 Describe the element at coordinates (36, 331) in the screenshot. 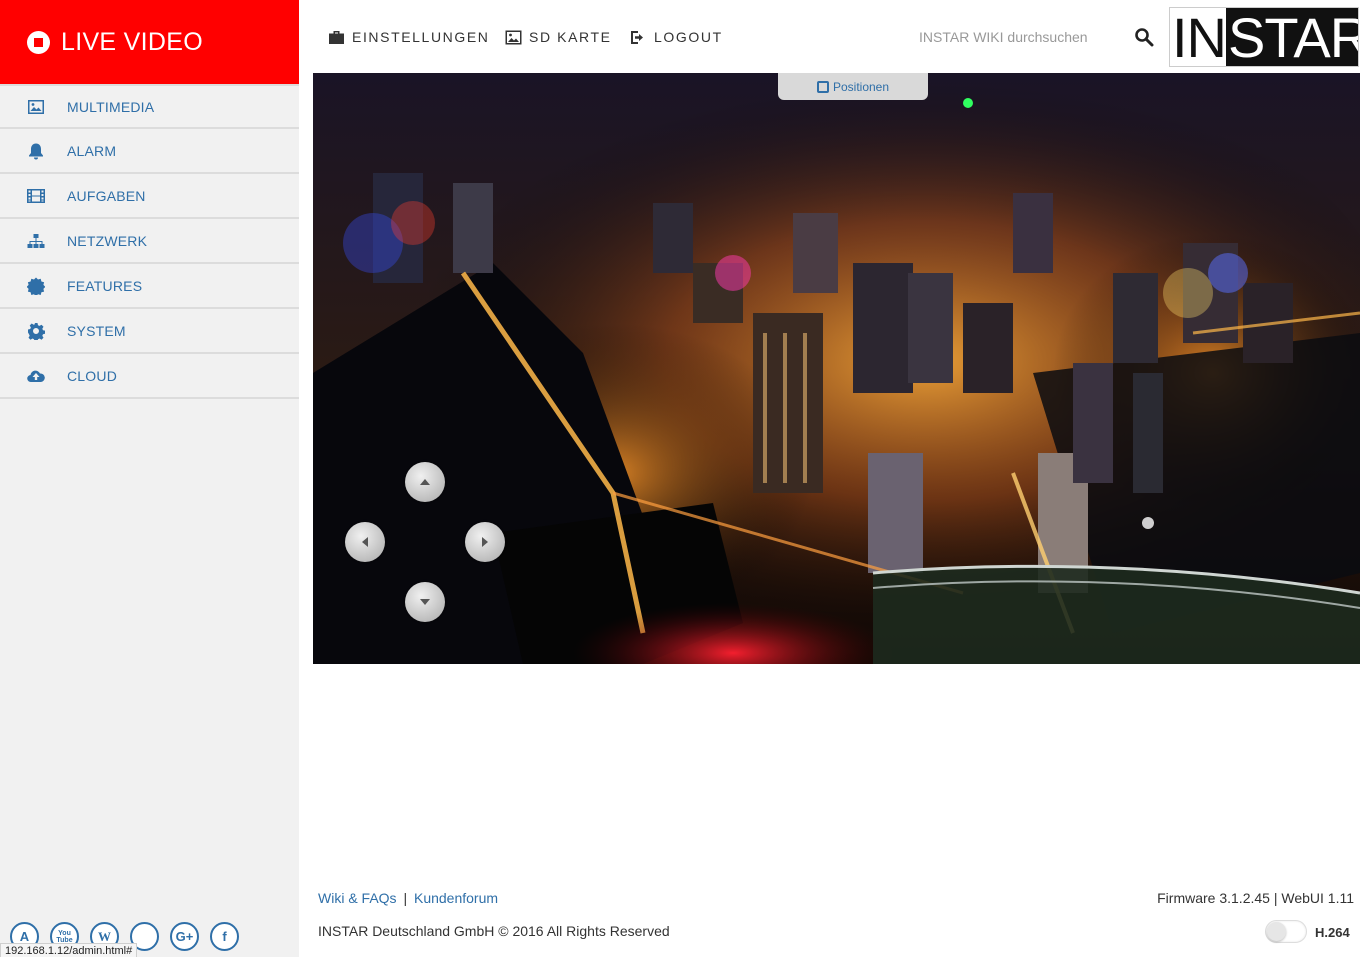

I see `gear-icon` at that location.